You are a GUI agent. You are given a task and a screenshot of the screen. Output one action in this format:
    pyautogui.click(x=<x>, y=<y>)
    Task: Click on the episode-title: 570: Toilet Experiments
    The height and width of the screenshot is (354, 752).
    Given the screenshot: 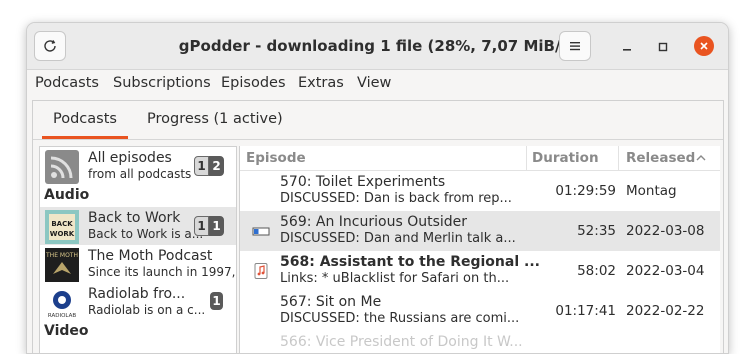 What is the action you would take?
    pyautogui.click(x=363, y=182)
    